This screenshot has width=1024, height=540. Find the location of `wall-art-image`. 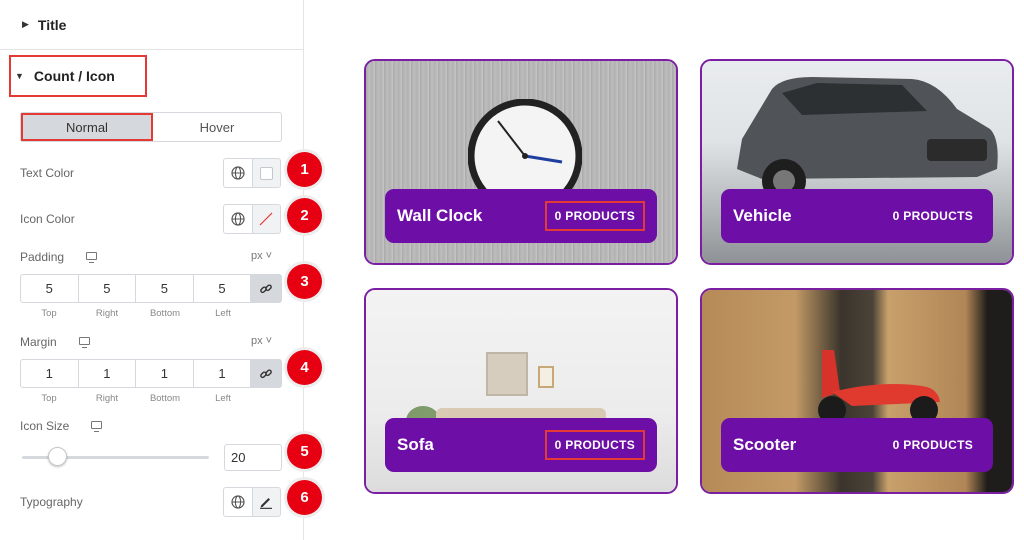

wall-art-image is located at coordinates (507, 374).